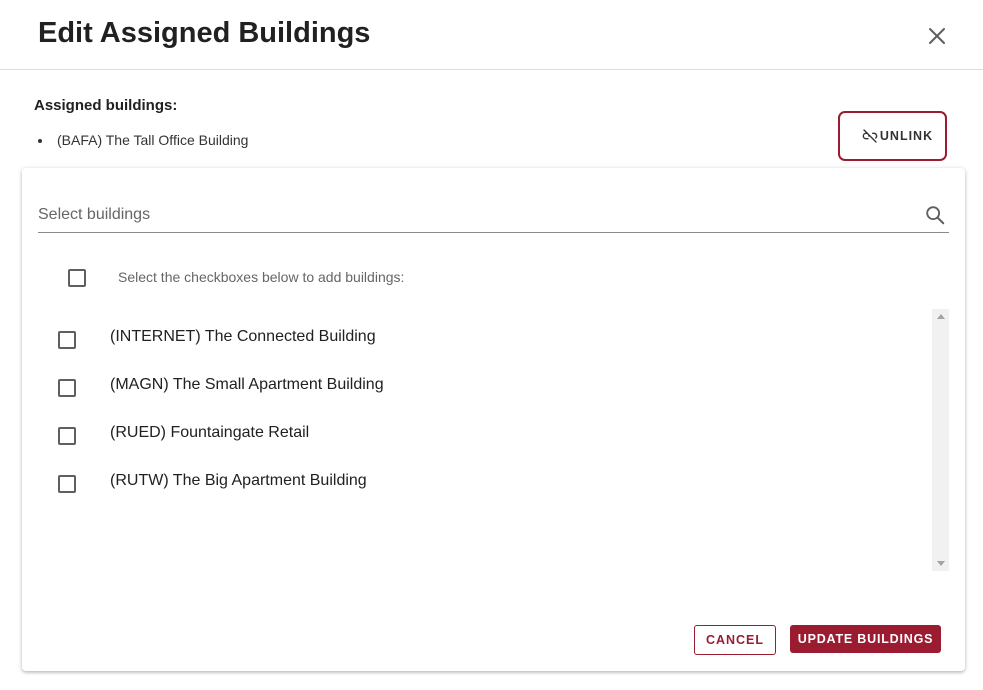 The height and width of the screenshot is (690, 983). What do you see at coordinates (865, 639) in the screenshot?
I see `update-buildings-button: UPDATE BUILDINGS` at bounding box center [865, 639].